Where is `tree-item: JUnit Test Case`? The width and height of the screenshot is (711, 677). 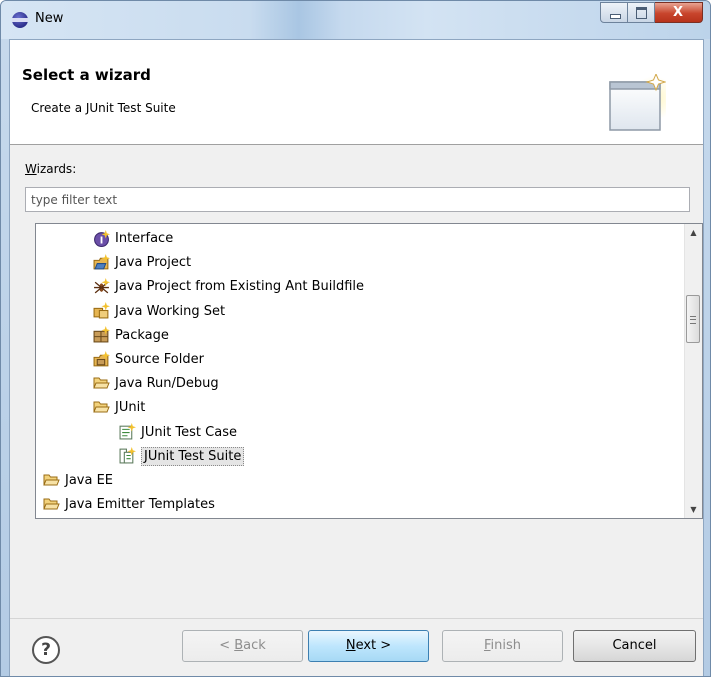 tree-item: JUnit Test Case is located at coordinates (178, 433).